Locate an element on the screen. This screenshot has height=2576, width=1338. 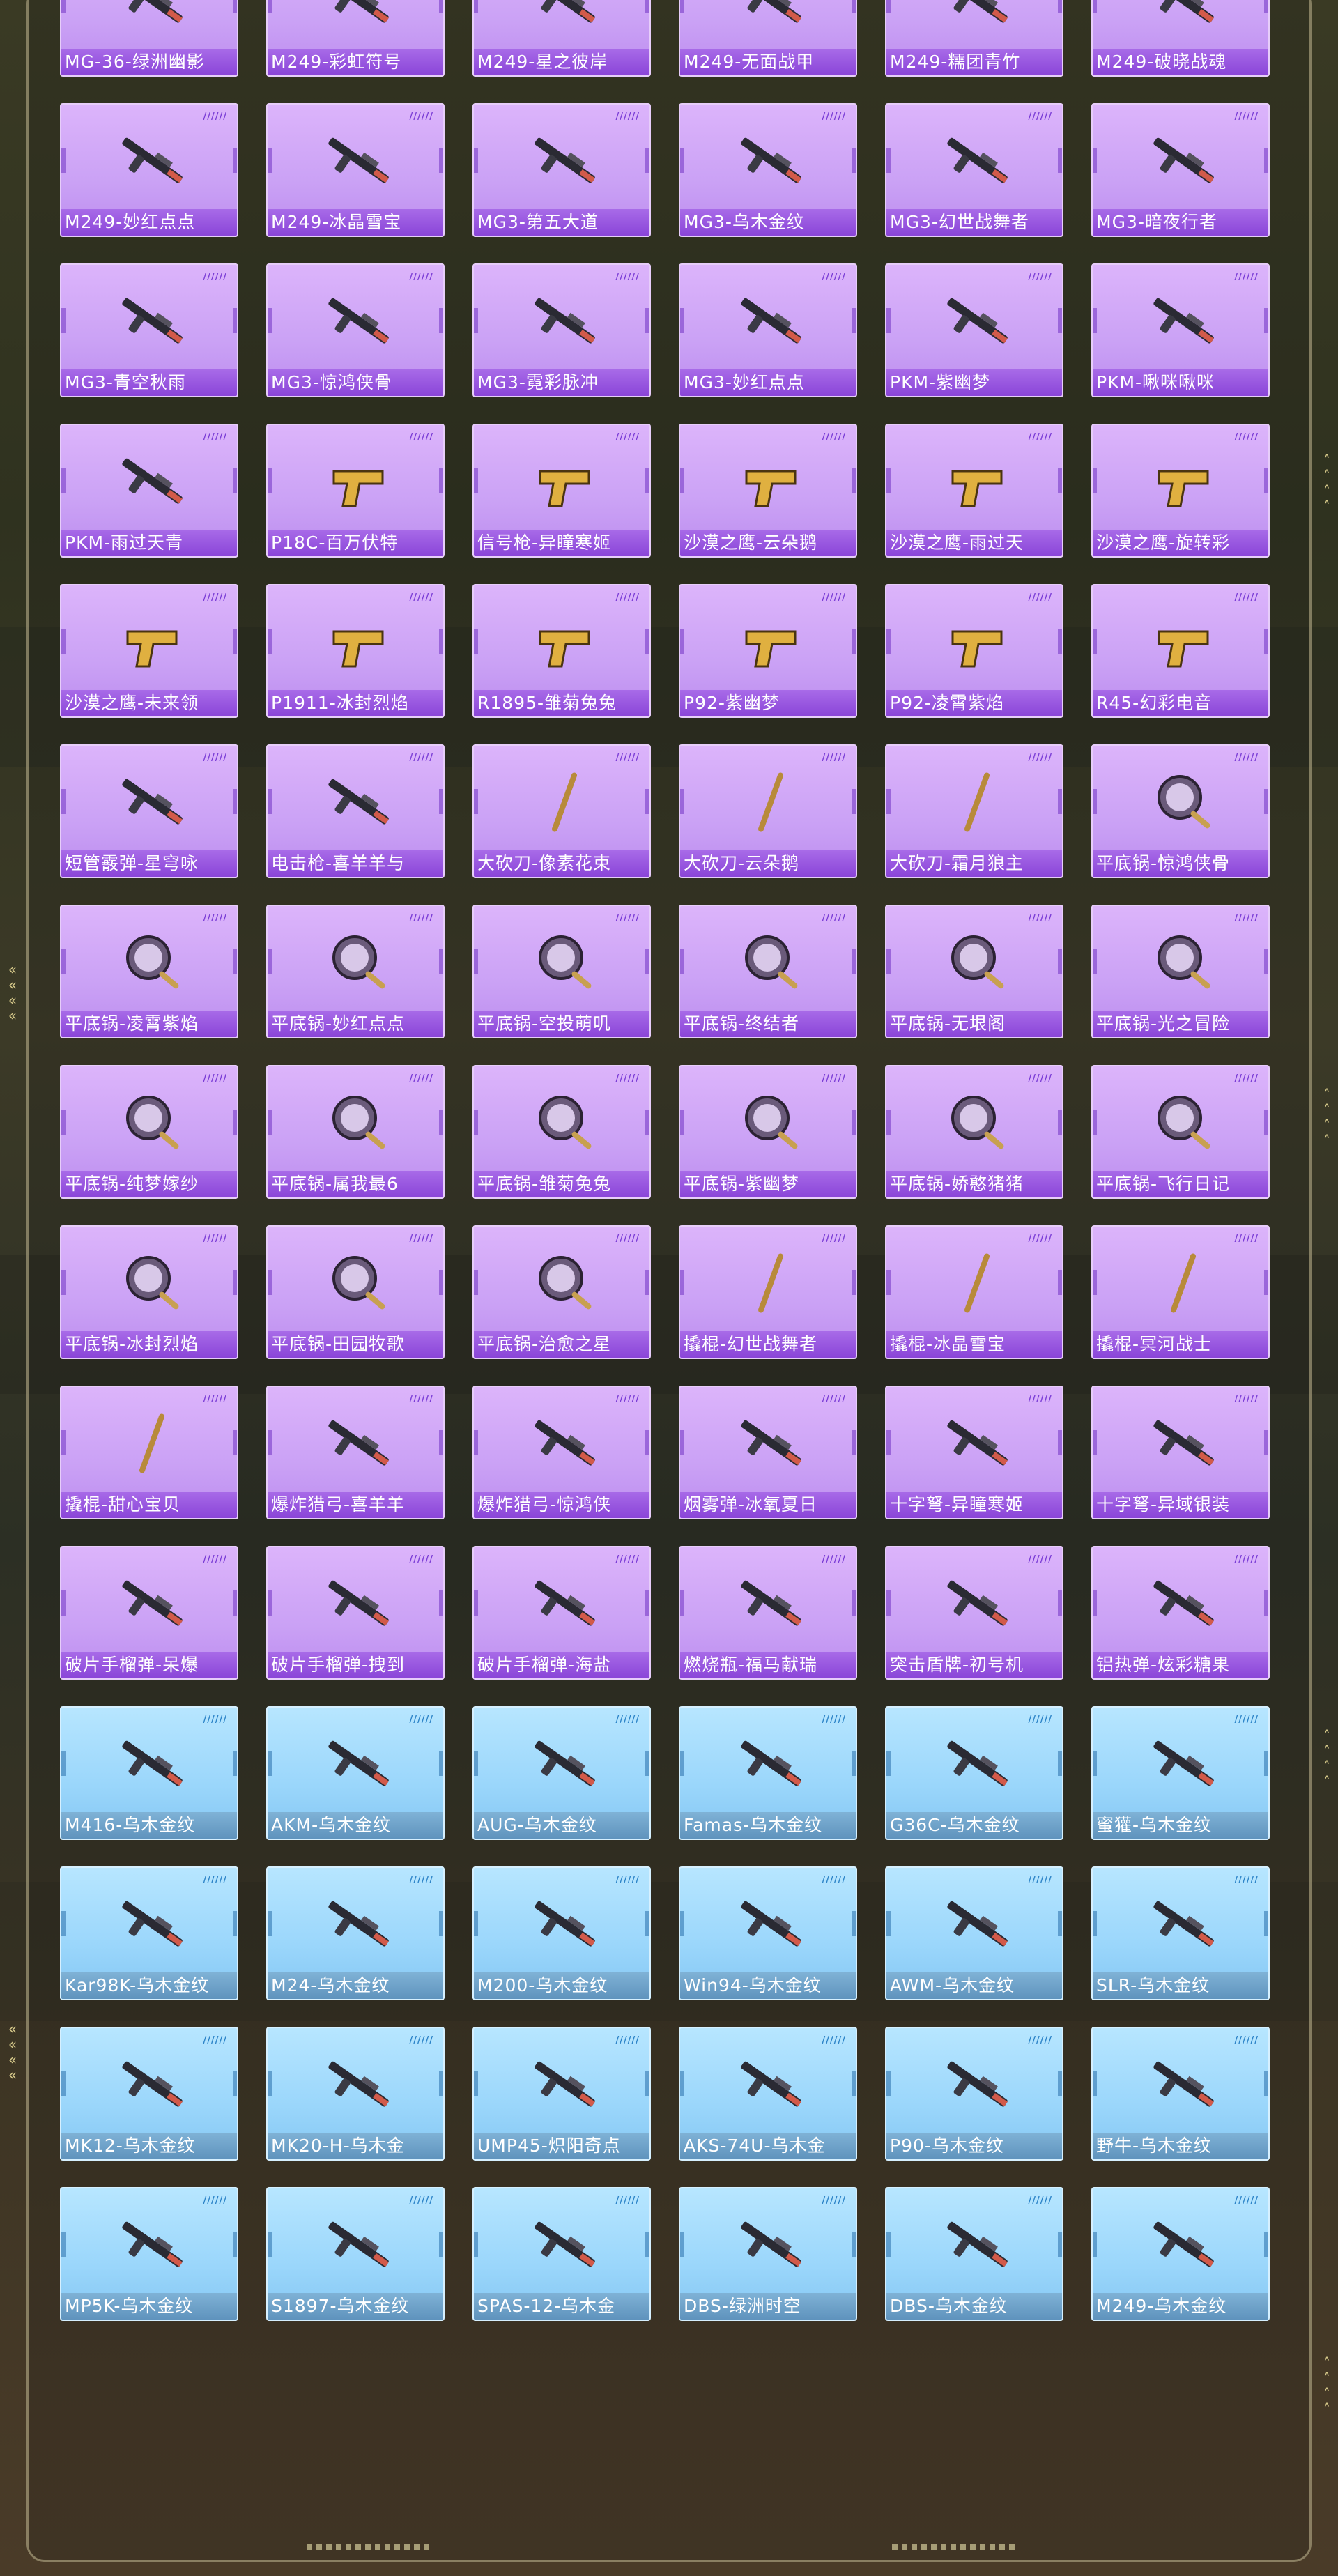
skin-card: ////// 平底锅-光之冒险 is located at coordinates (1180, 971).